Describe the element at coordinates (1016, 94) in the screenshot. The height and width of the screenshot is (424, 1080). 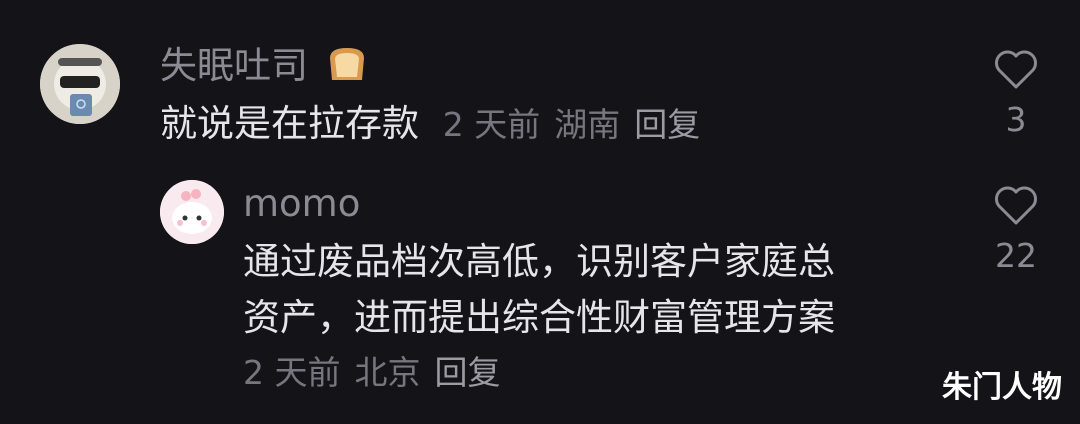
I see `like-button: 3` at that location.